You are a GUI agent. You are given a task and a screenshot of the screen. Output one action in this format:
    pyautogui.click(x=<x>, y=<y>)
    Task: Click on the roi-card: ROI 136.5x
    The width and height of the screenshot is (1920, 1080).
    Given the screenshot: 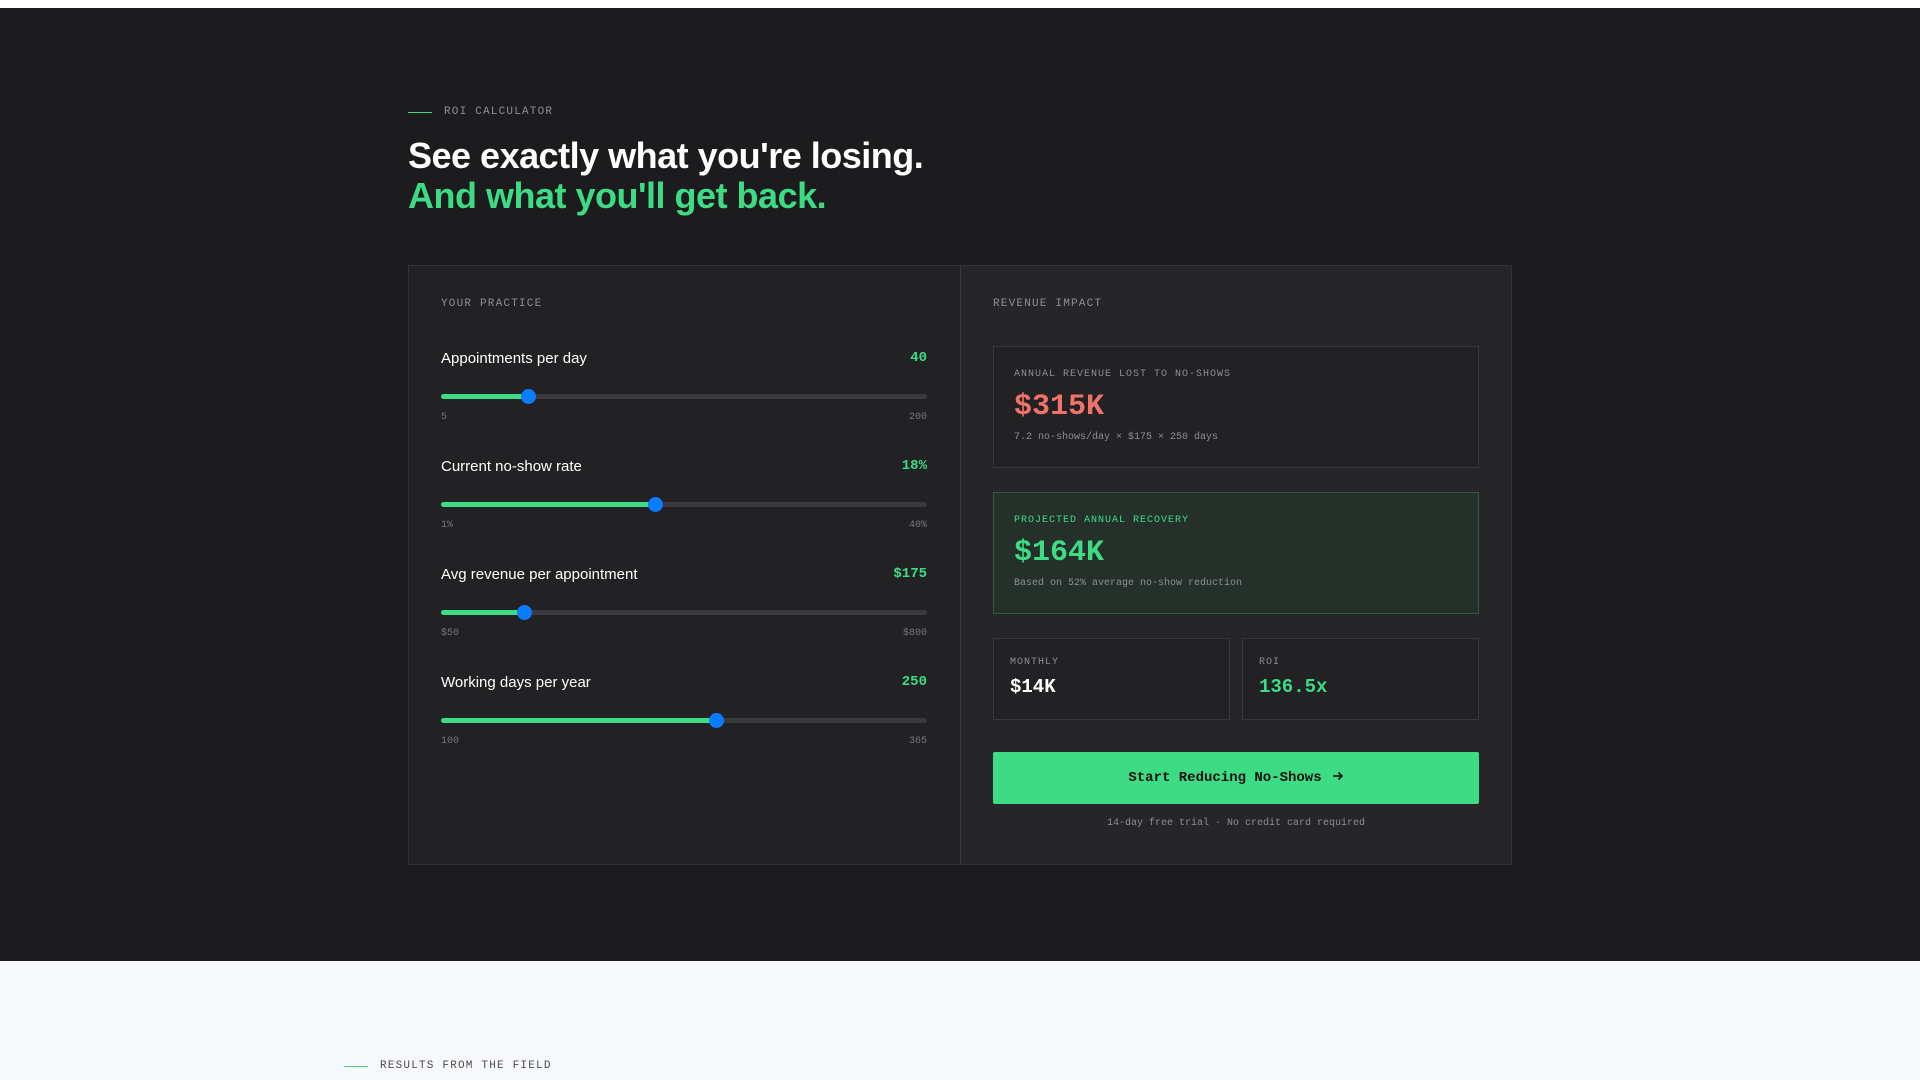 What is the action you would take?
    pyautogui.click(x=1360, y=679)
    